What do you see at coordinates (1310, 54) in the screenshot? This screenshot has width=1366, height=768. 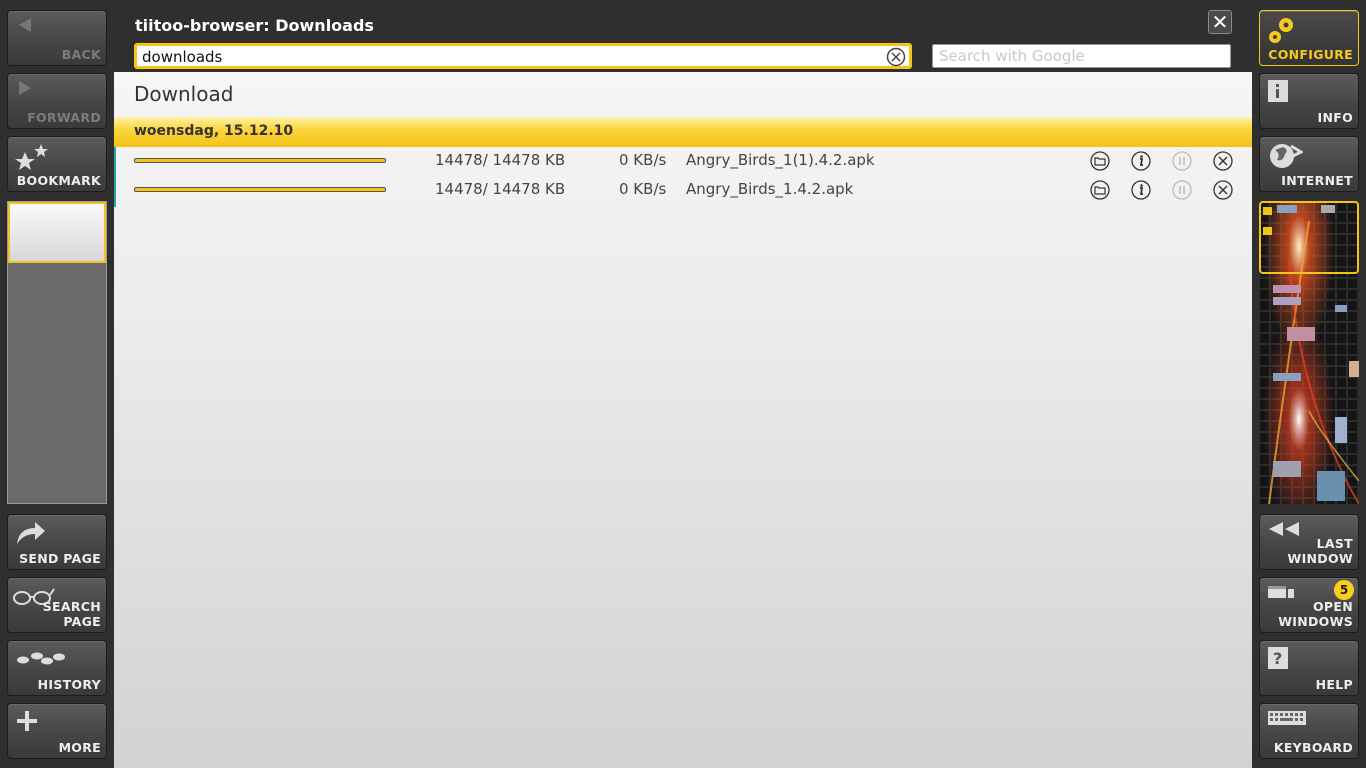 I see `configure-label: CONFIGURE` at bounding box center [1310, 54].